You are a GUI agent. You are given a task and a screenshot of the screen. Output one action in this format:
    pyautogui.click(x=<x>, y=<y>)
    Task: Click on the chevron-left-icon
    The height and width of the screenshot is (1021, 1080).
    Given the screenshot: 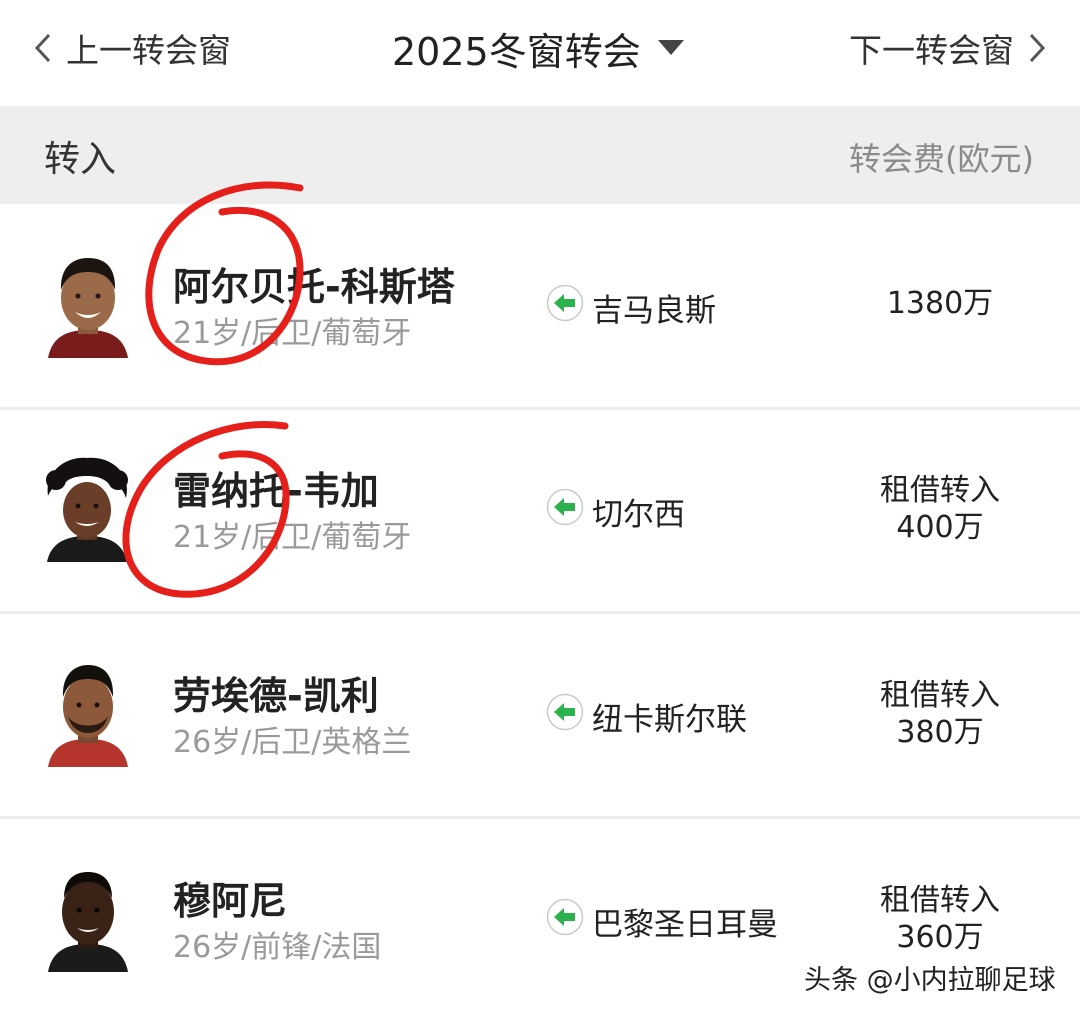 What is the action you would take?
    pyautogui.click(x=43, y=48)
    